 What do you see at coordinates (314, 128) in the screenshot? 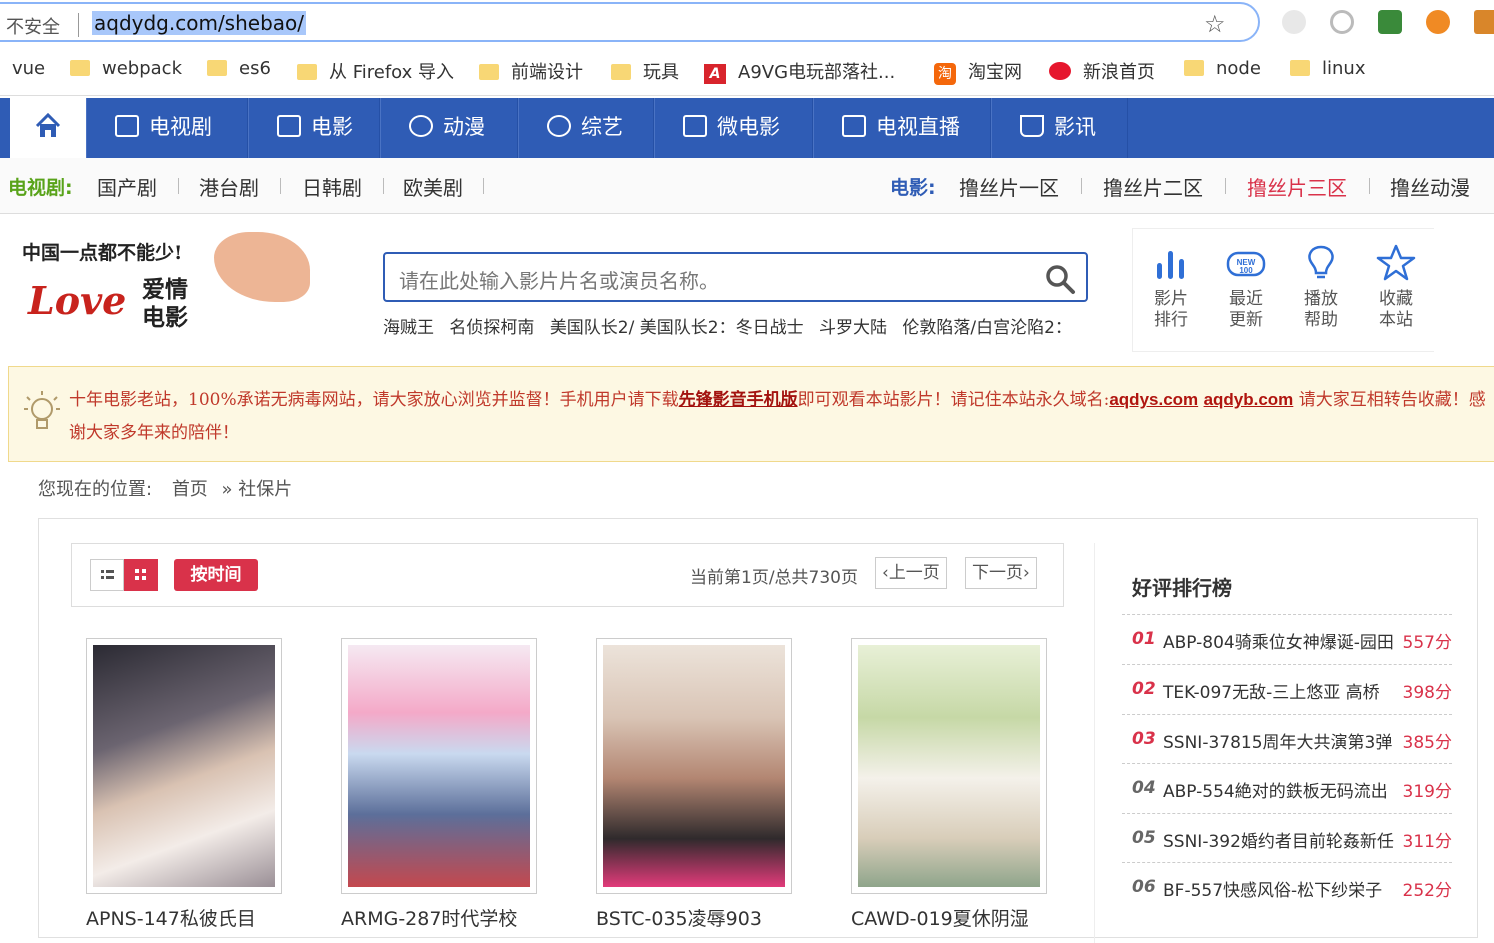
I see `nav-movie: 电影` at bounding box center [314, 128].